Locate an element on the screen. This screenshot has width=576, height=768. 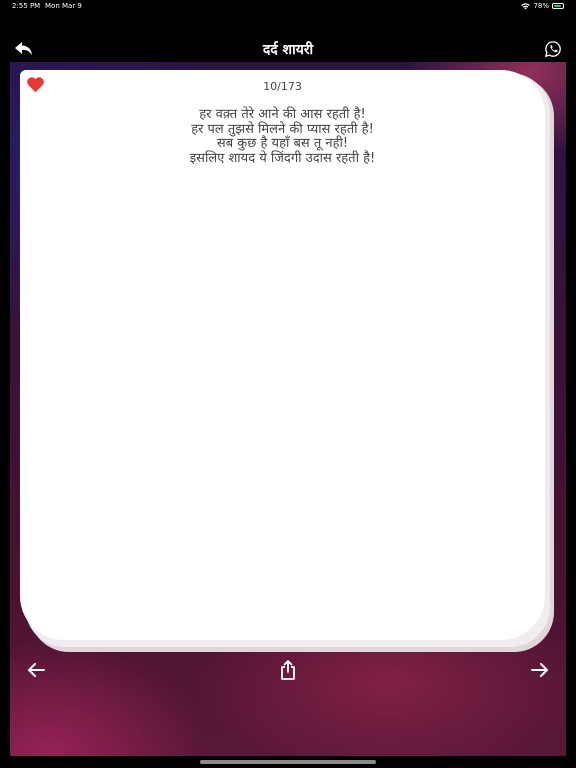
page-title: दर्द शायरी is located at coordinates (288, 50).